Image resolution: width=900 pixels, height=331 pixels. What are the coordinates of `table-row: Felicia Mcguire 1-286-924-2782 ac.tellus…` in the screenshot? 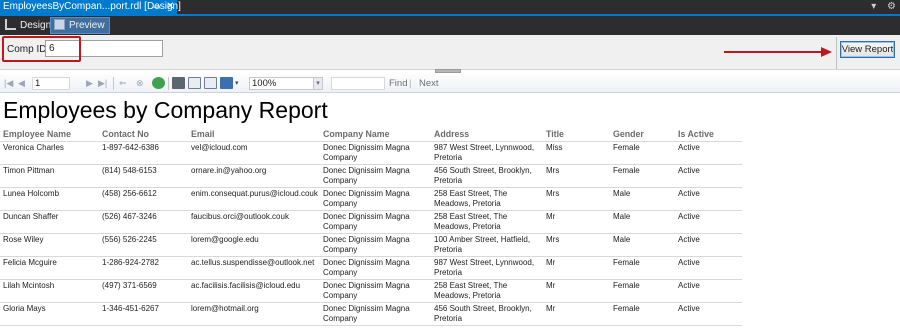 It's located at (371, 267).